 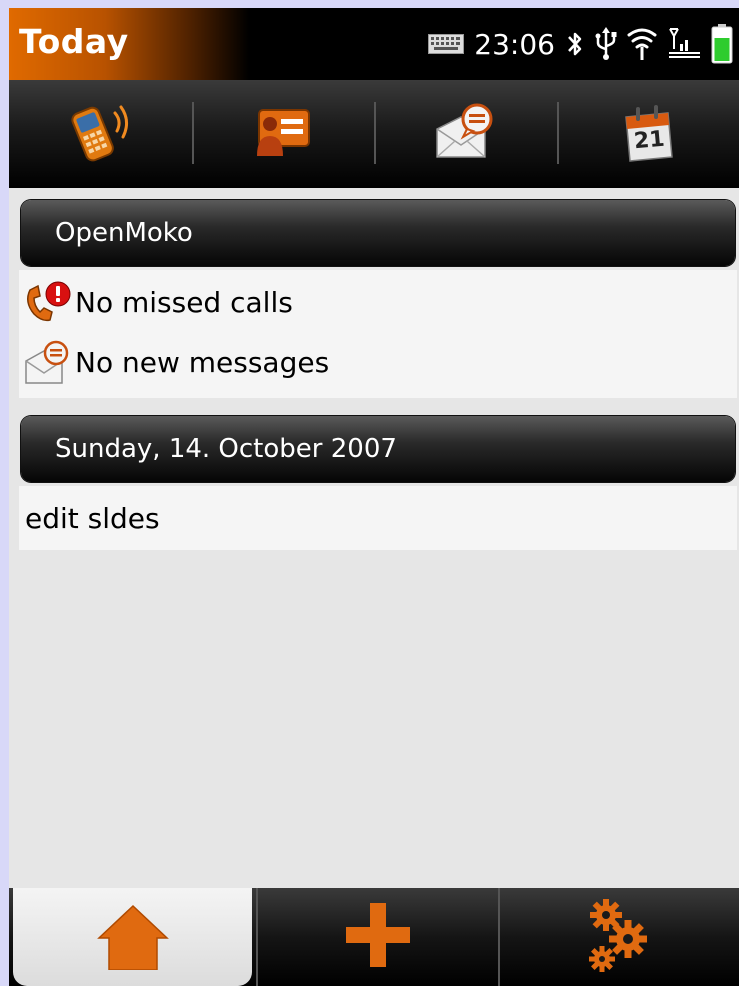 I want to click on new-messages-row: No new messages, so click(x=174, y=362).